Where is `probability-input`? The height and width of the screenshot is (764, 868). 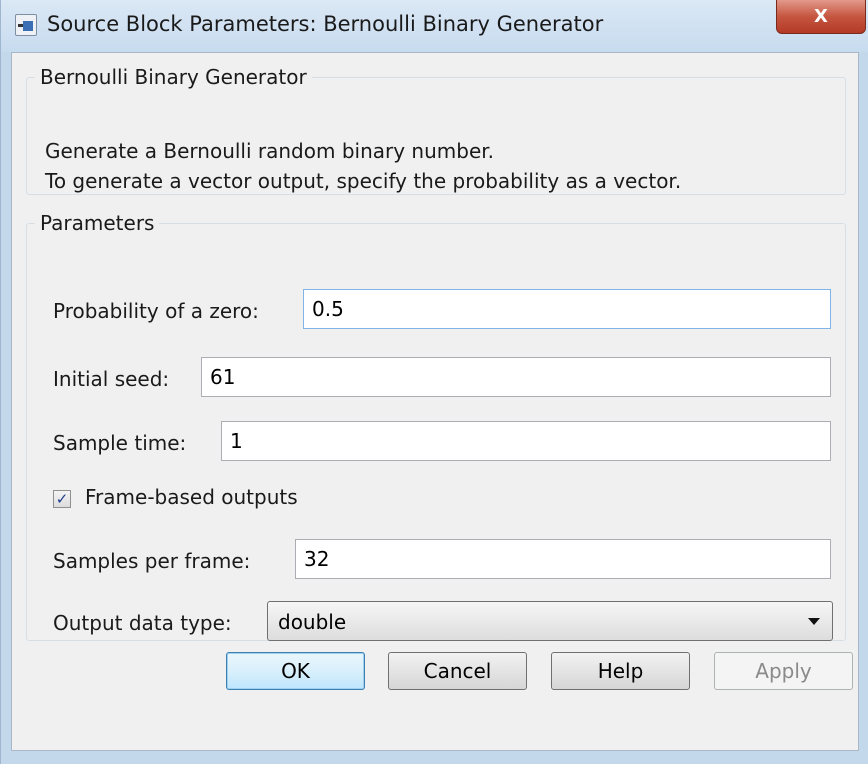
probability-input is located at coordinates (567, 309).